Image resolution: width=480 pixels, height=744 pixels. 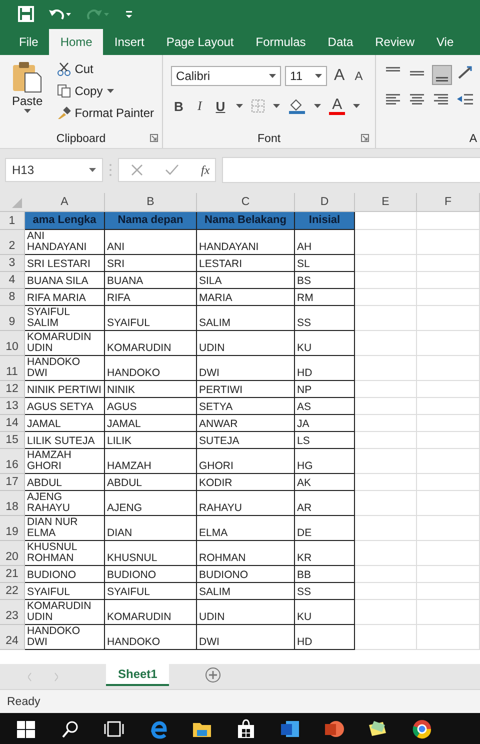 What do you see at coordinates (393, 99) in the screenshot?
I see `align-left-icon` at bounding box center [393, 99].